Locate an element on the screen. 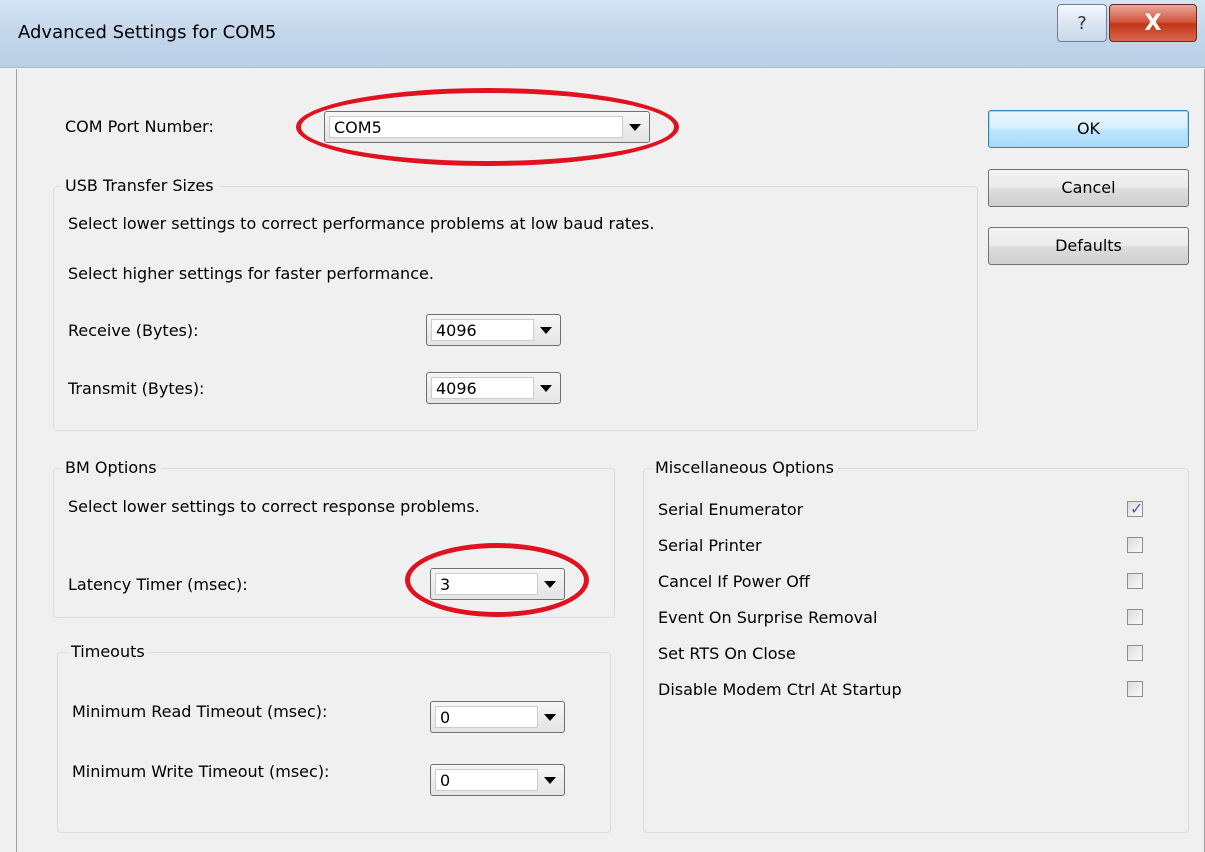  receive-value: 4096 is located at coordinates (482, 330).